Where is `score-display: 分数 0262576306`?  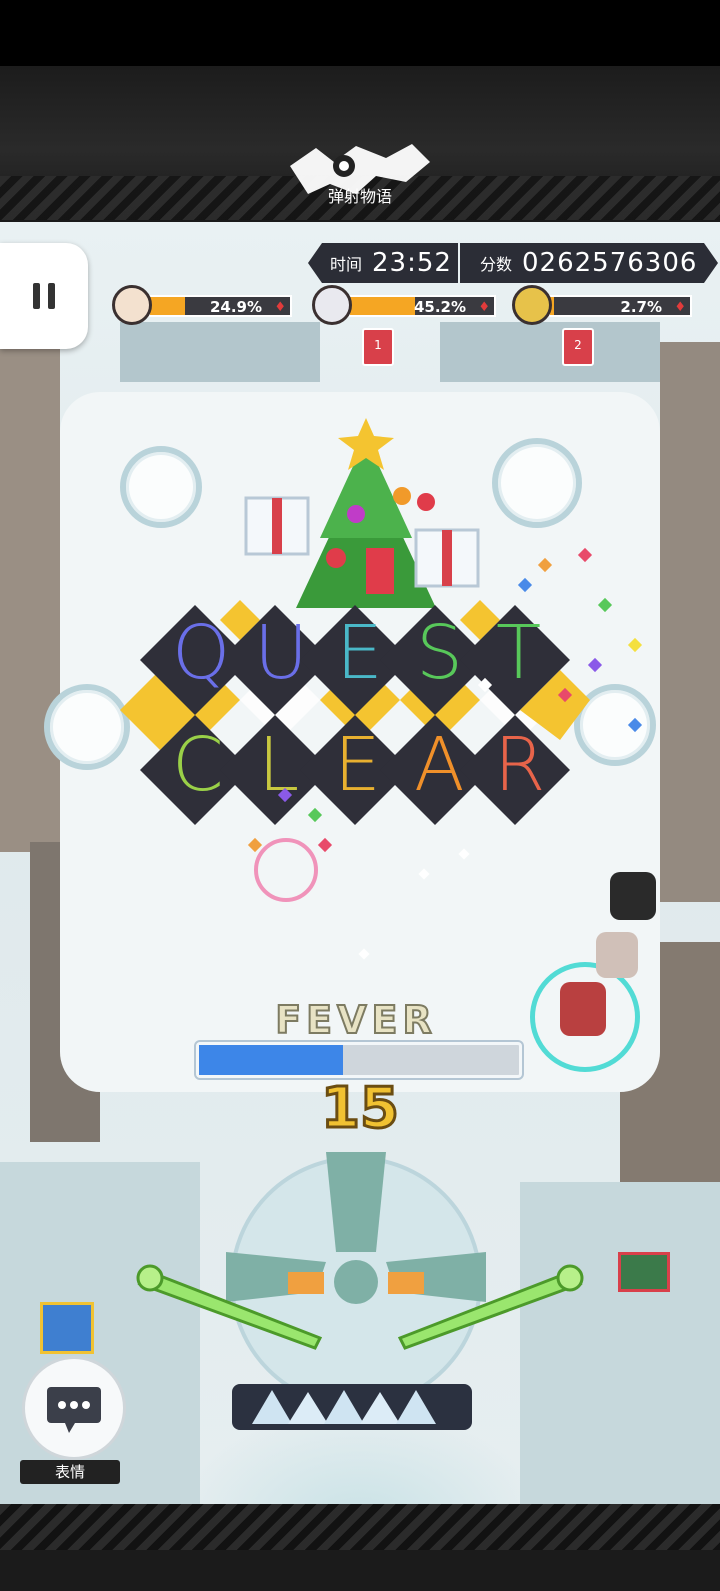
score-display: 分数 0262576306 is located at coordinates (589, 263).